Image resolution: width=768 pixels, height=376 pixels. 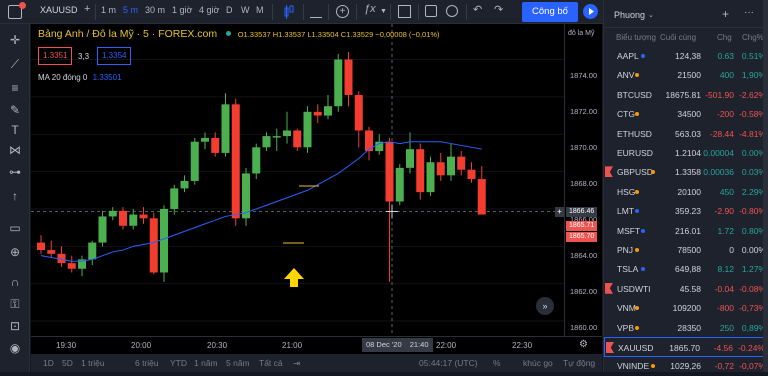 I want to click on scroll-realtime-button: », so click(x=545, y=306).